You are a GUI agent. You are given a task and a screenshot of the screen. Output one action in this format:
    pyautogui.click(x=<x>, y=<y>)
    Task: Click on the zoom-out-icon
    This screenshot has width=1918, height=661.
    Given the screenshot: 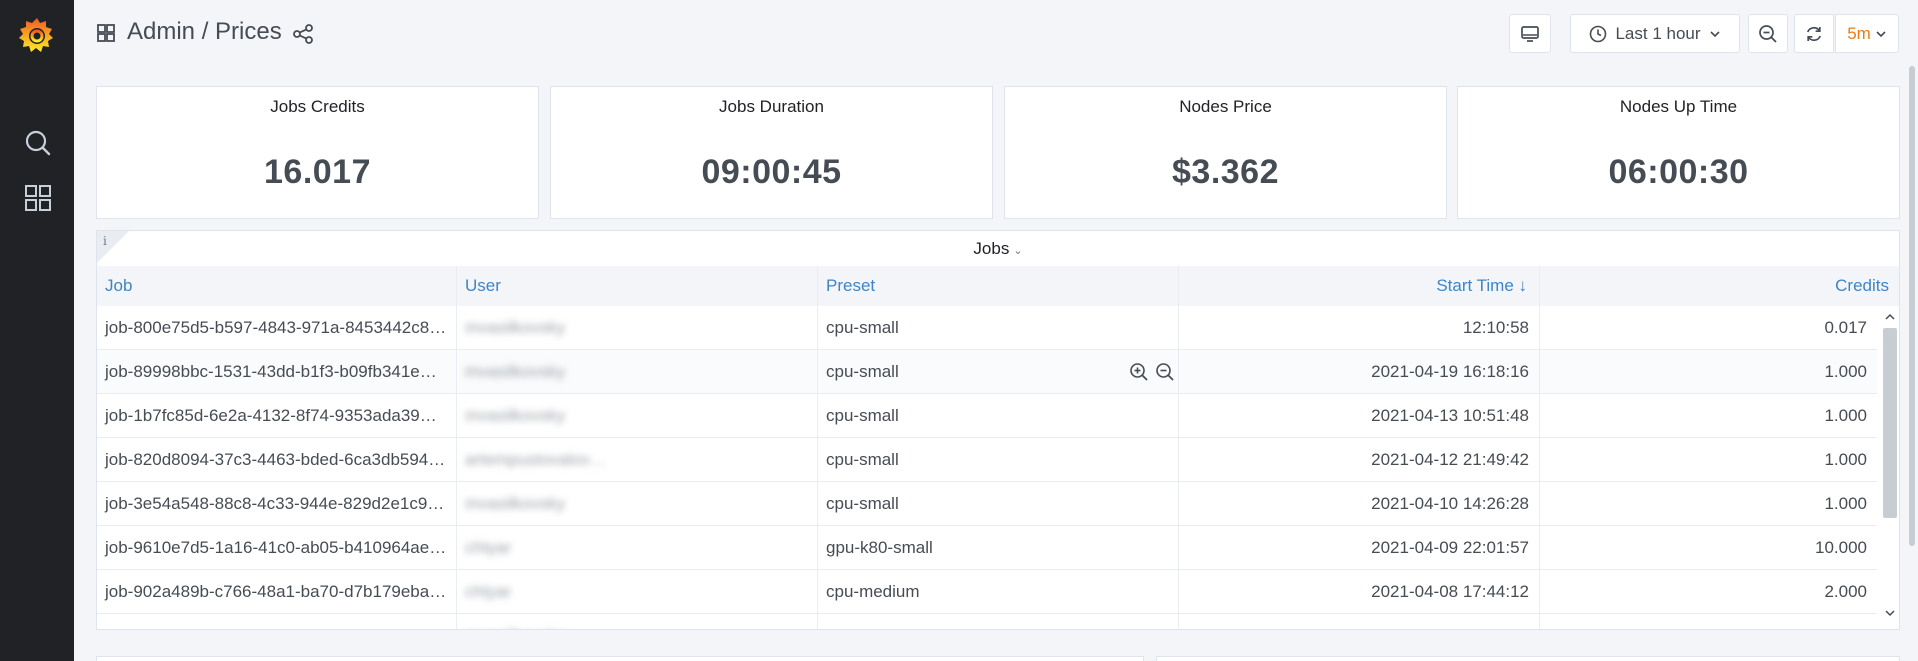 What is the action you would take?
    pyautogui.click(x=1768, y=33)
    